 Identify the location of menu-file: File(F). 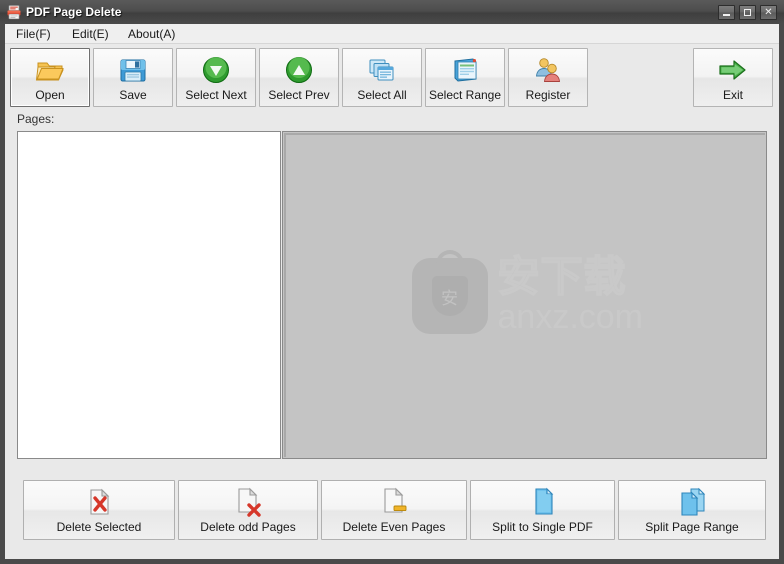
(33, 34).